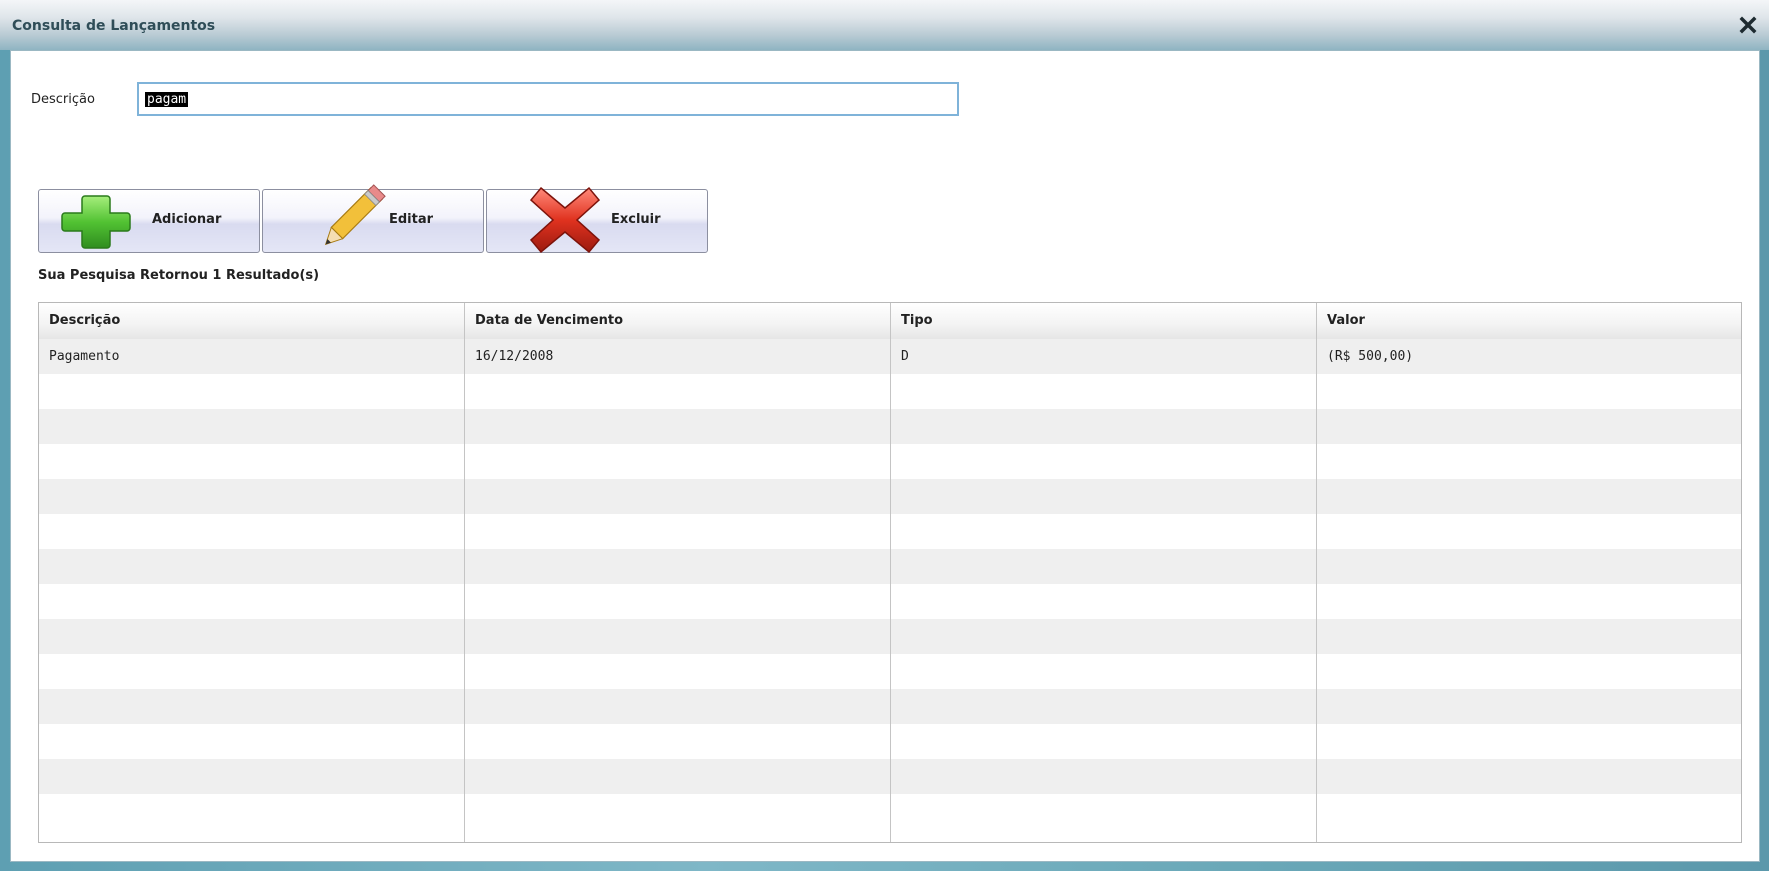  I want to click on add-button-label: Adicionar, so click(187, 219).